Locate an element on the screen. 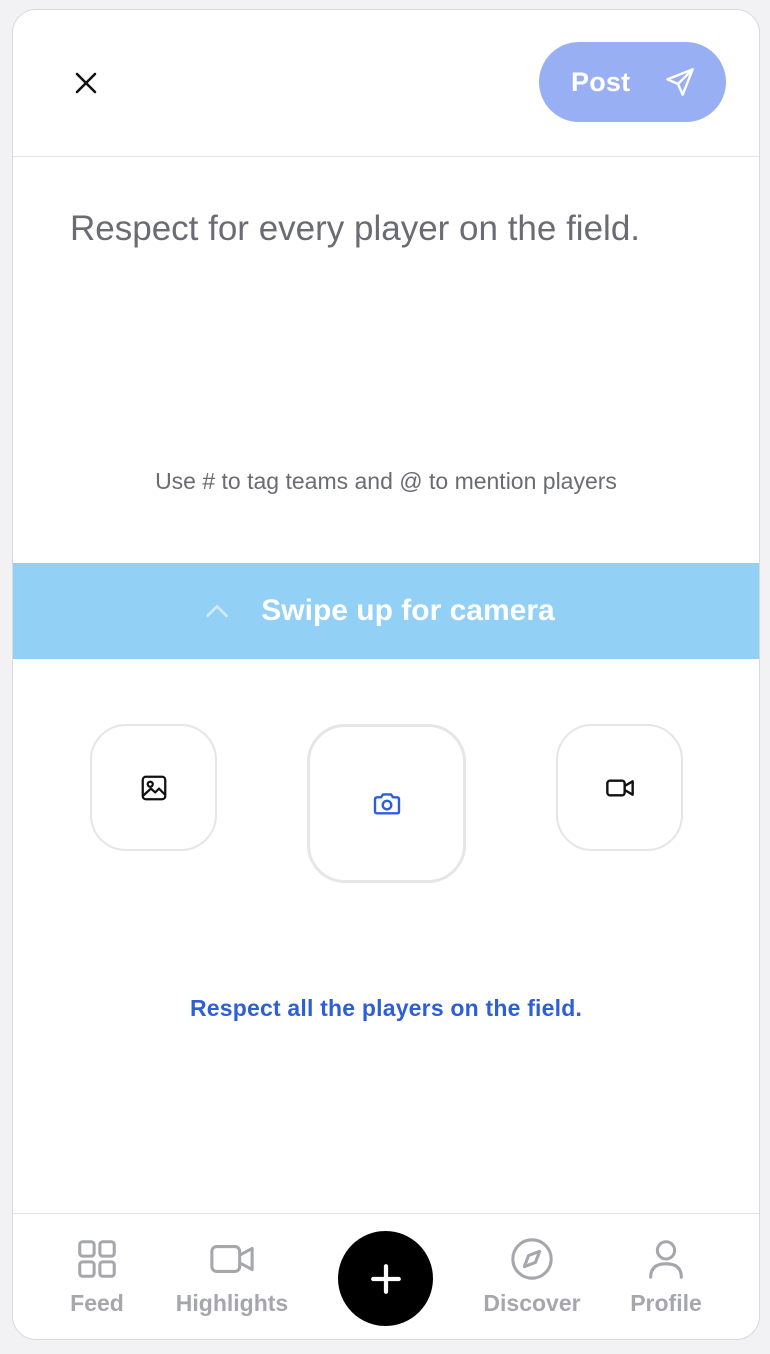 The height and width of the screenshot is (1354, 770). post-button-label: Post is located at coordinates (601, 81).